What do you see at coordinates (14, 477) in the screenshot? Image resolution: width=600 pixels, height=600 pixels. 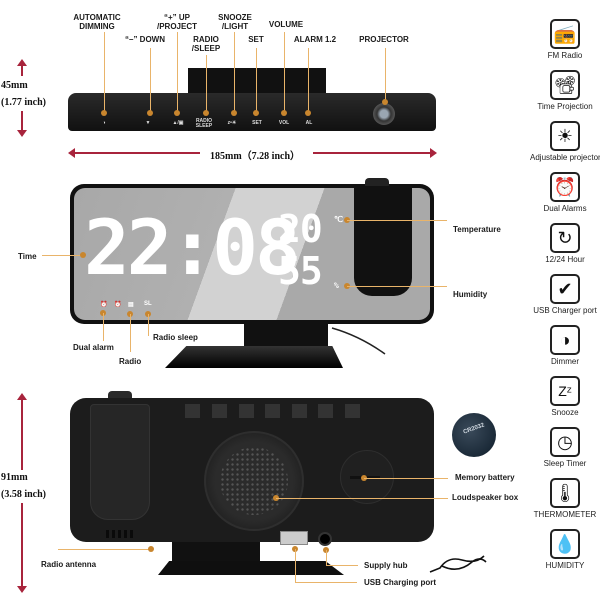 I see `back-height-mm: 91mm` at bounding box center [14, 477].